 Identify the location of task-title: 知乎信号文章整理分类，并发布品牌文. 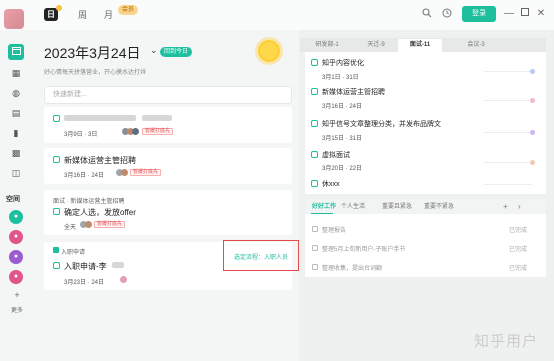
(381, 124).